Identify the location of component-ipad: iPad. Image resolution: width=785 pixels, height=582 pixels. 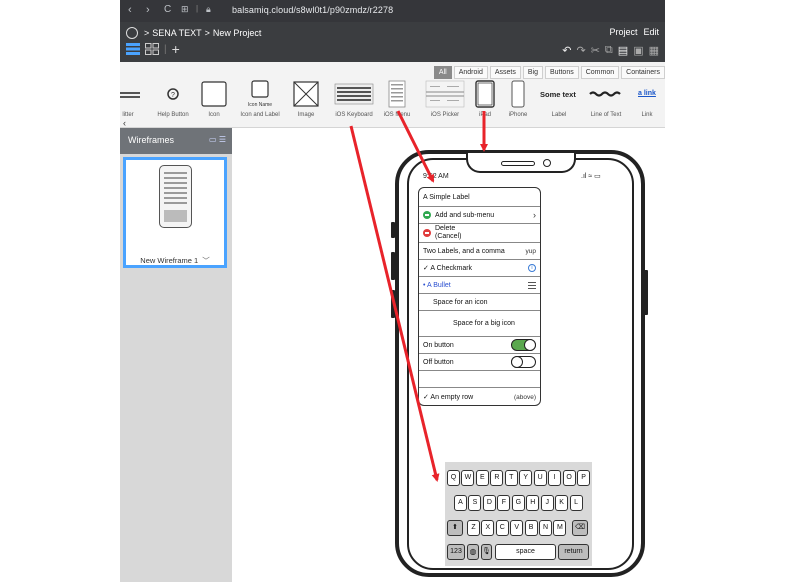
(485, 99).